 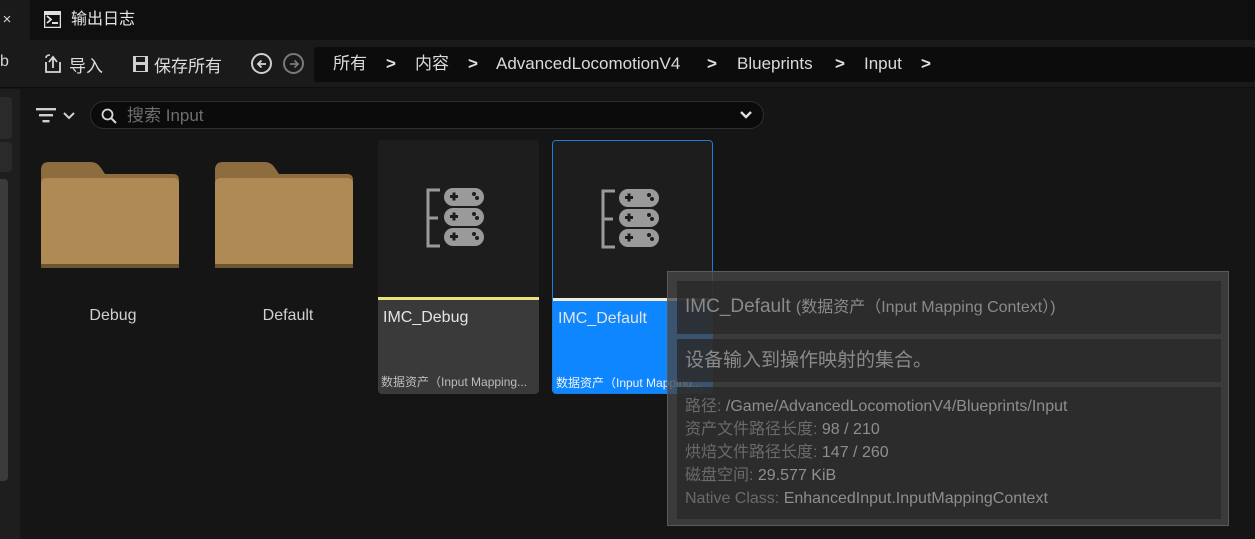 I want to click on import-button: 导入, so click(x=73, y=64).